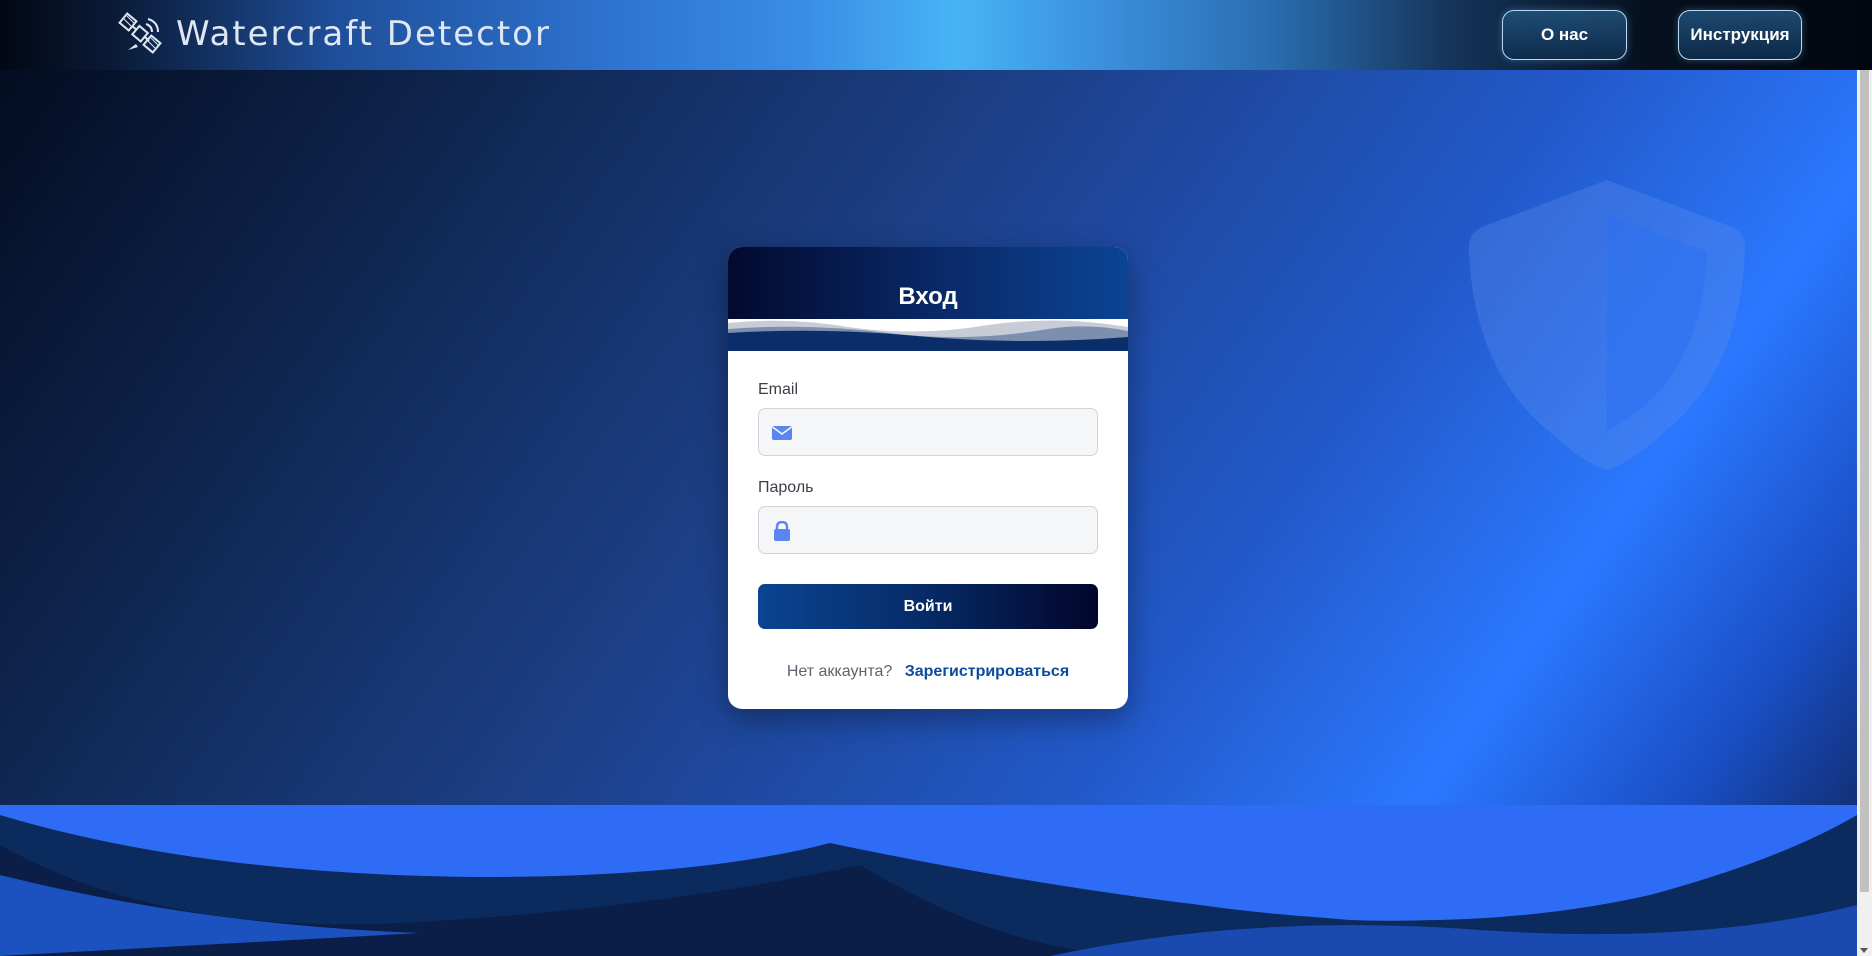 The height and width of the screenshot is (956, 1872). What do you see at coordinates (928, 335) in the screenshot?
I see `header-wave-decoration` at bounding box center [928, 335].